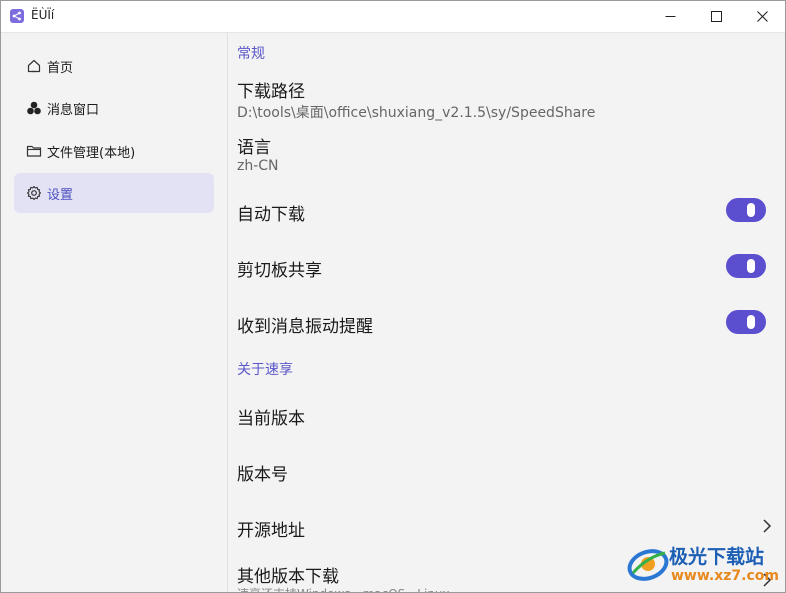  Describe the element at coordinates (746, 266) in the screenshot. I see `clipboard-share-toggle` at that location.